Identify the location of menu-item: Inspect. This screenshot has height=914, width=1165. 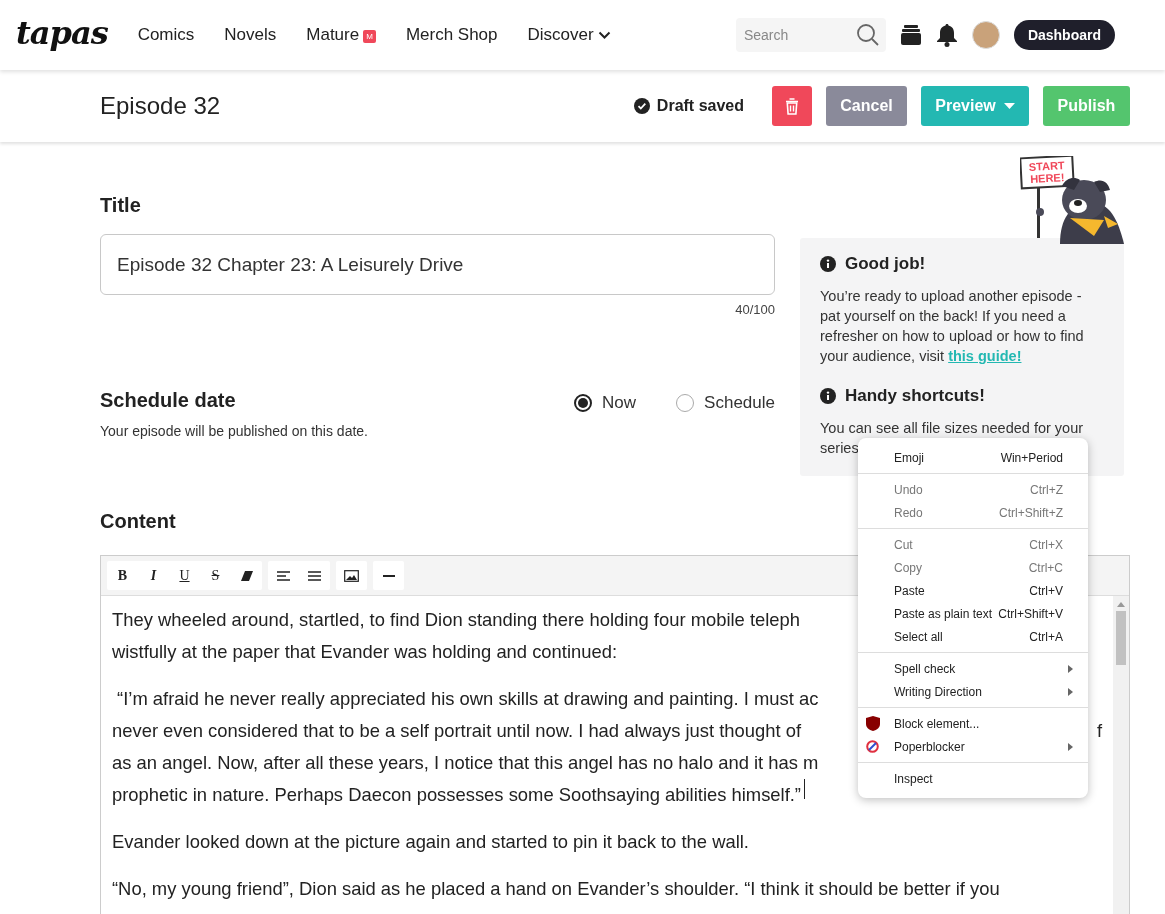
(973, 778).